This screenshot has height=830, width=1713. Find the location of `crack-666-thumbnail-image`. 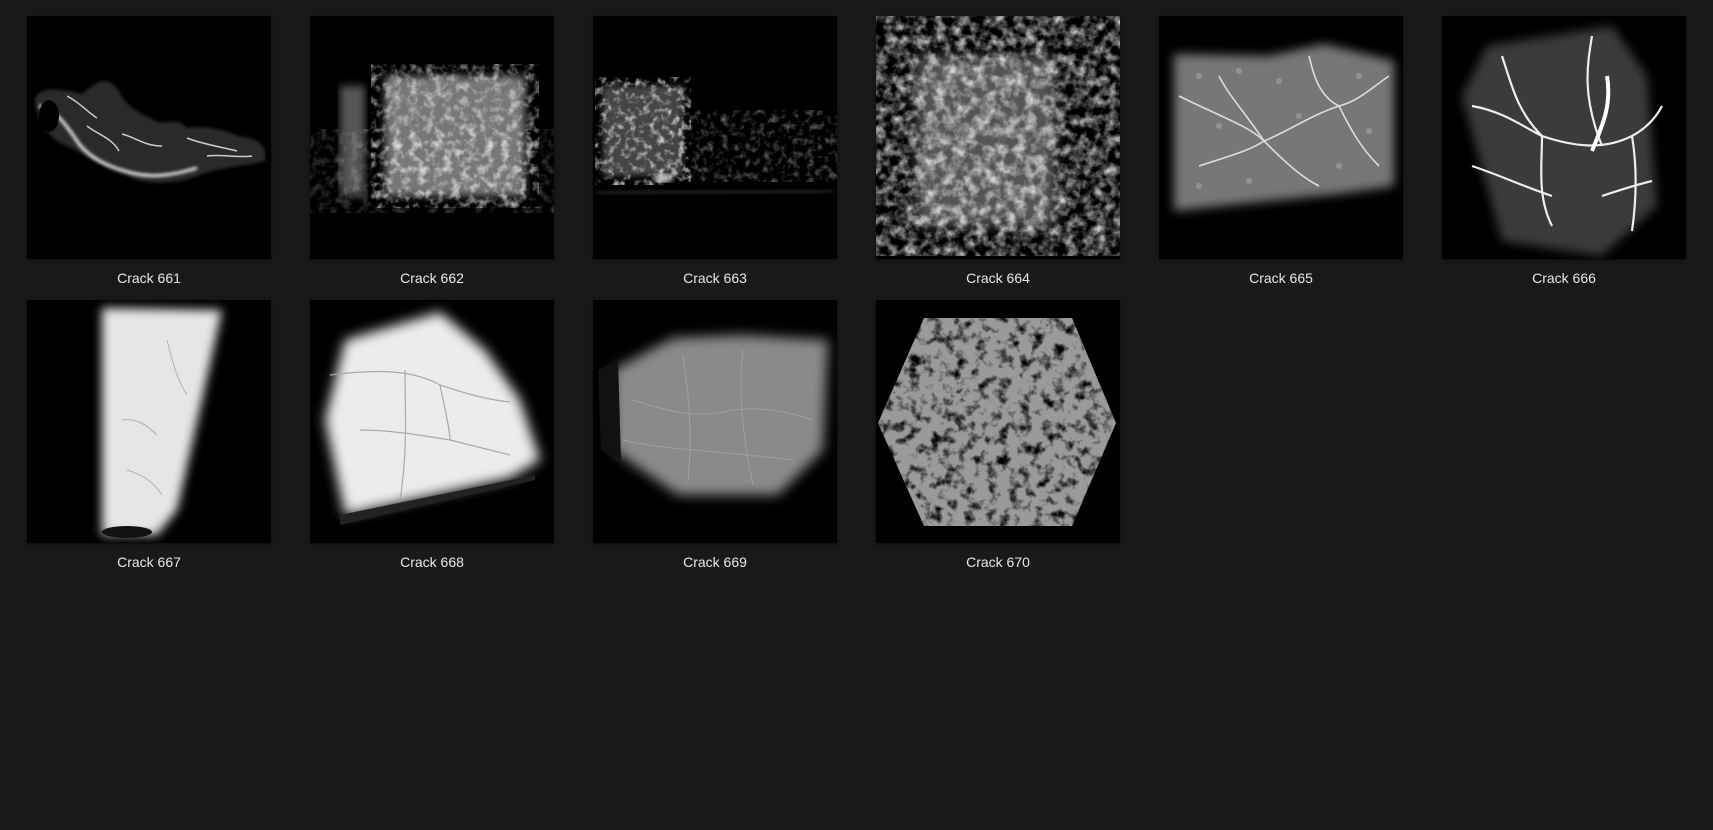

crack-666-thumbnail-image is located at coordinates (1564, 137).